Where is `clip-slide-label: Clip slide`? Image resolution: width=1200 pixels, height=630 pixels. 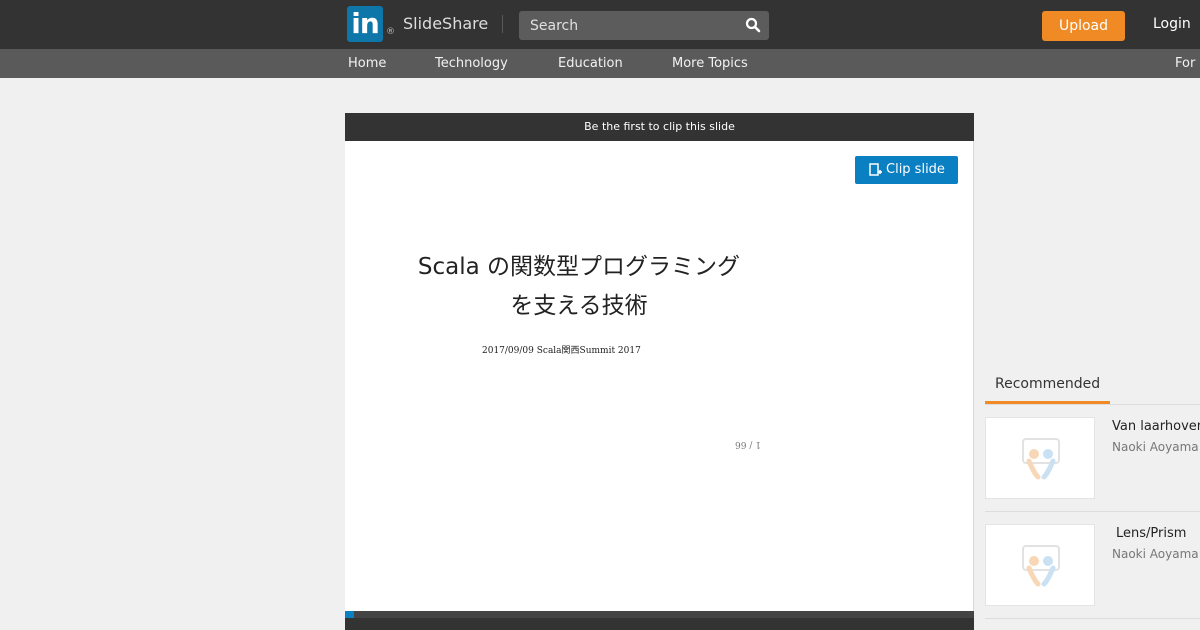
clip-slide-label: Clip slide is located at coordinates (915, 169).